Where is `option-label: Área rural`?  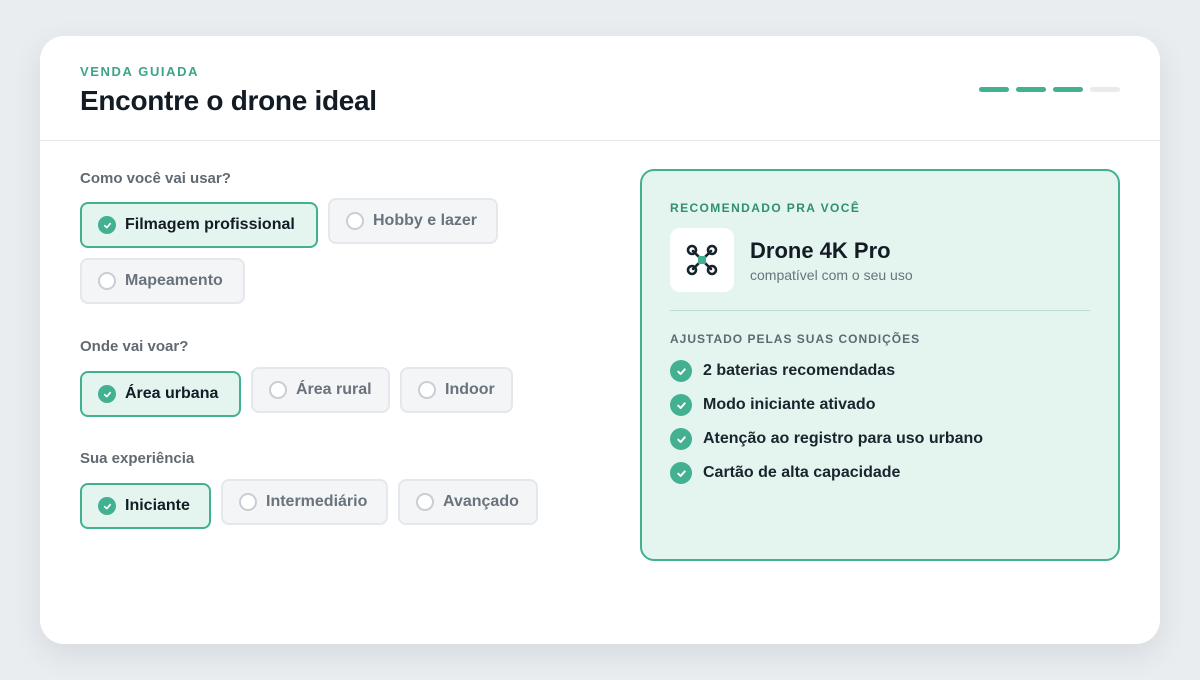
option-label: Área rural is located at coordinates (334, 389).